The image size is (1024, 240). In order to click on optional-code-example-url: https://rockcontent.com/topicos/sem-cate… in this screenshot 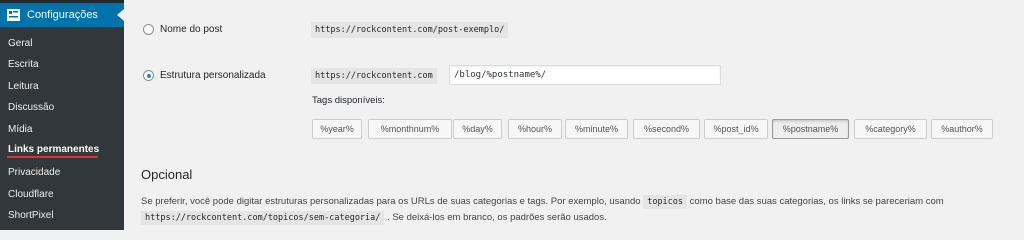, I will do `click(263, 218)`.